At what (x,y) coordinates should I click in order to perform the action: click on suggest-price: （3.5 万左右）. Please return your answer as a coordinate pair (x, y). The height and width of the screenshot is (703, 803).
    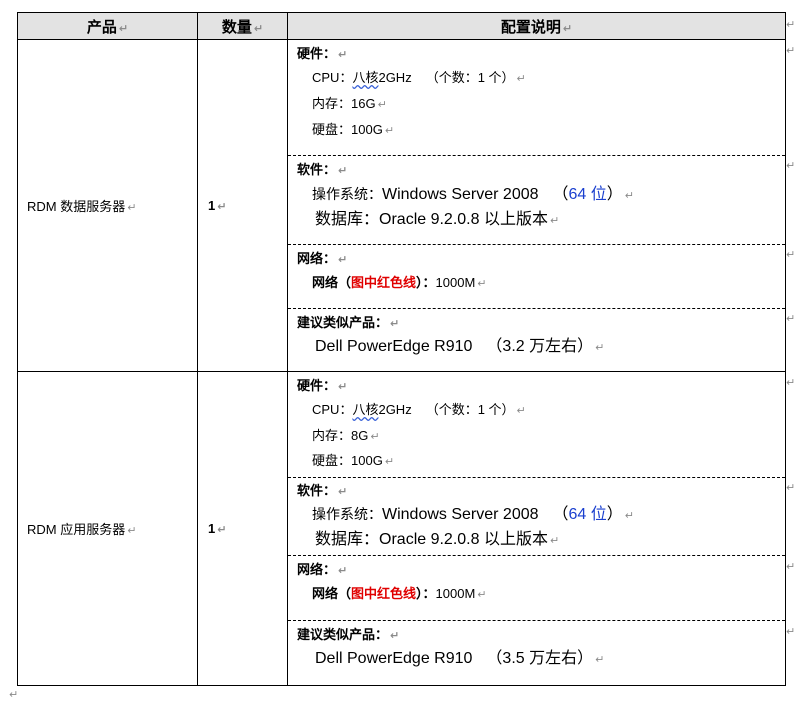
    Looking at the image, I should click on (540, 658).